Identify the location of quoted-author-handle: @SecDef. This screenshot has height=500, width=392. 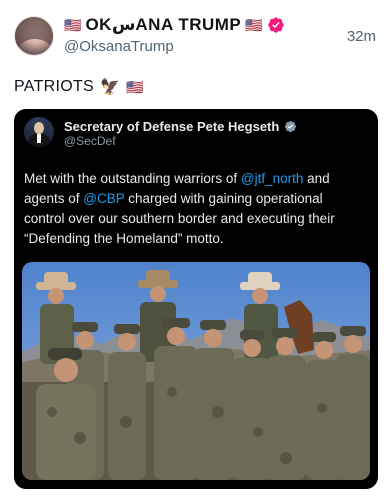
(90, 141).